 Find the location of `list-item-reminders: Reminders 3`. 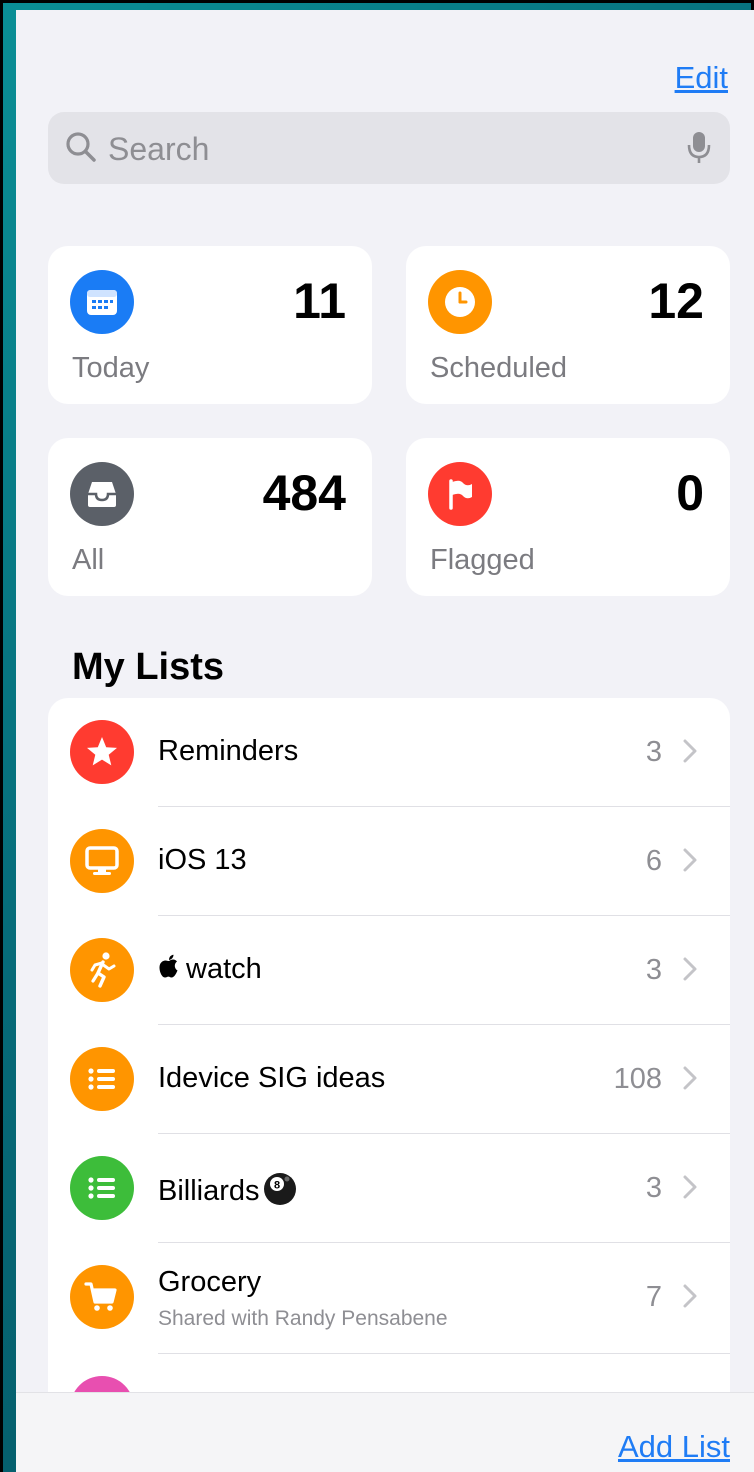

list-item-reminders: Reminders 3 is located at coordinates (389, 752).